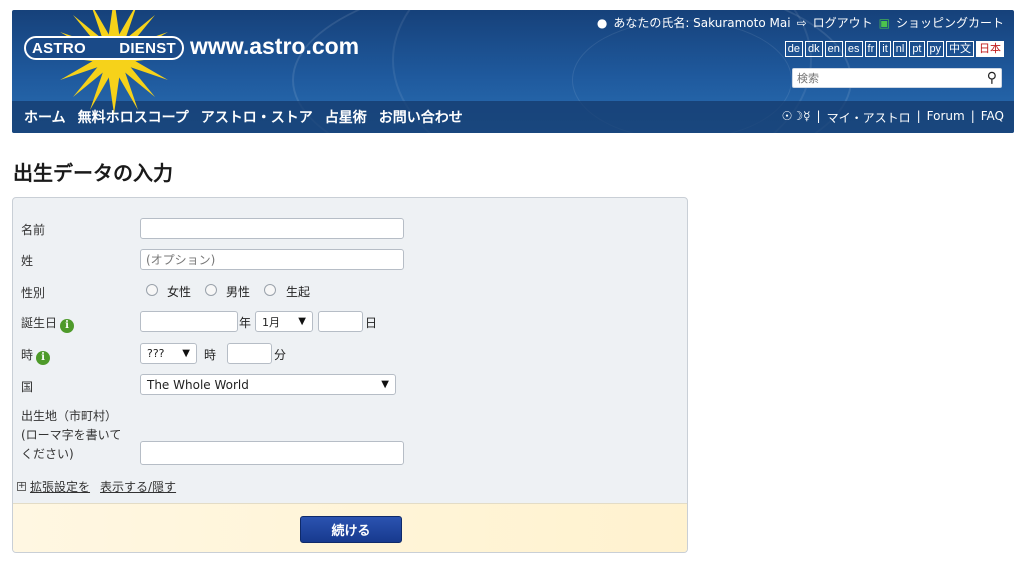 The width and height of the screenshot is (1024, 583). I want to click on time-label-text: 時, so click(27, 355).